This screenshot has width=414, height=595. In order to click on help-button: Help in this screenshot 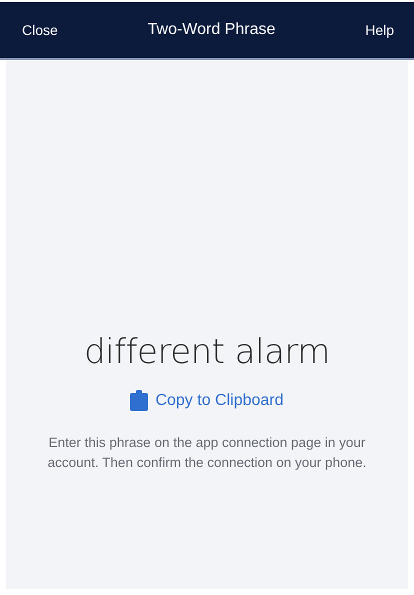, I will do `click(379, 30)`.